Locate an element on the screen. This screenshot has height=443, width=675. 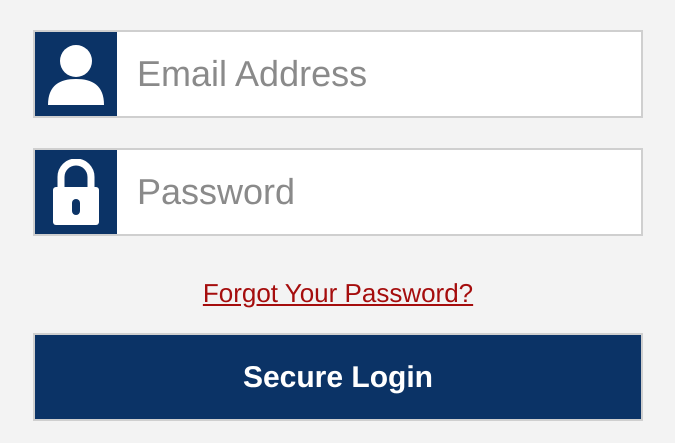
forgot-password-link: Forgot Your Password? is located at coordinates (338, 293).